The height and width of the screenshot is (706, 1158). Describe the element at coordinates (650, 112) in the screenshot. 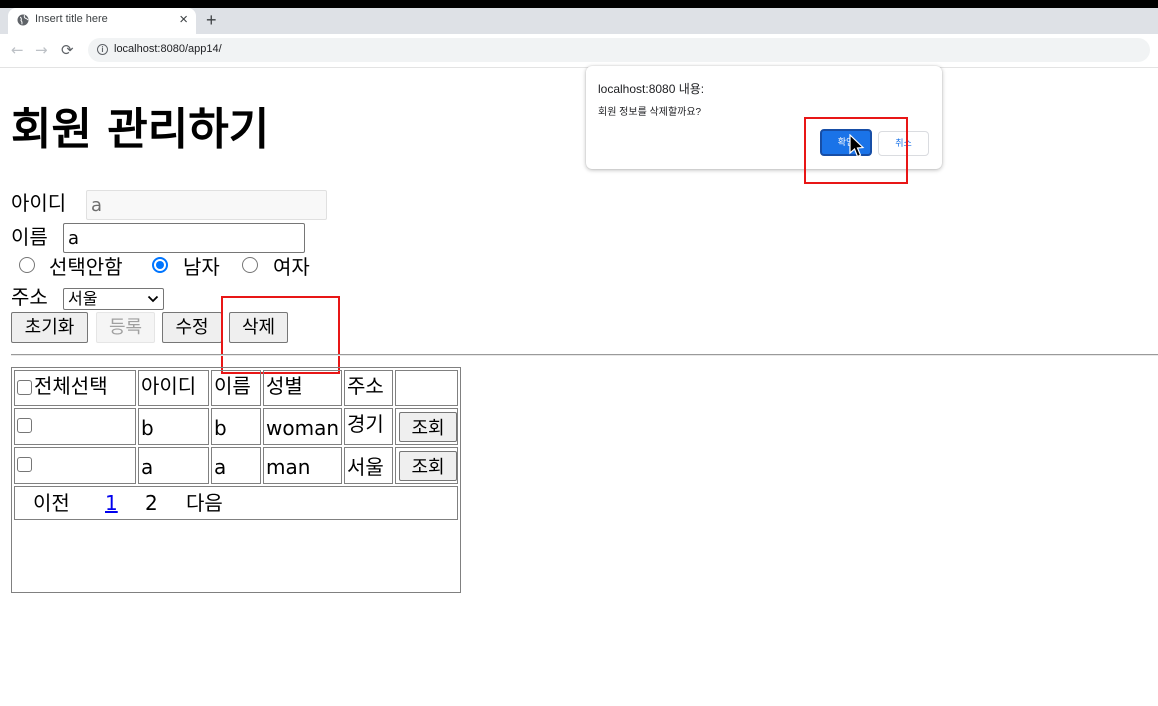

I see `dialog-message: 회원 정보를 삭제할까요?` at that location.